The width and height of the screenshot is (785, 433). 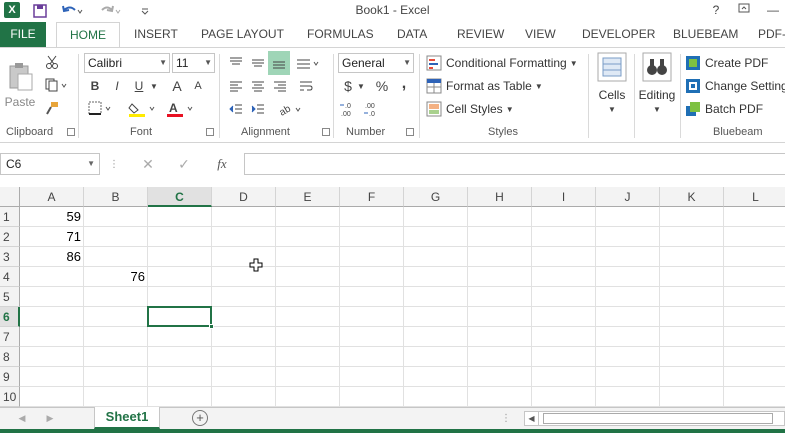 I want to click on cell-styles-button: Cell Styles ▼, so click(x=470, y=109).